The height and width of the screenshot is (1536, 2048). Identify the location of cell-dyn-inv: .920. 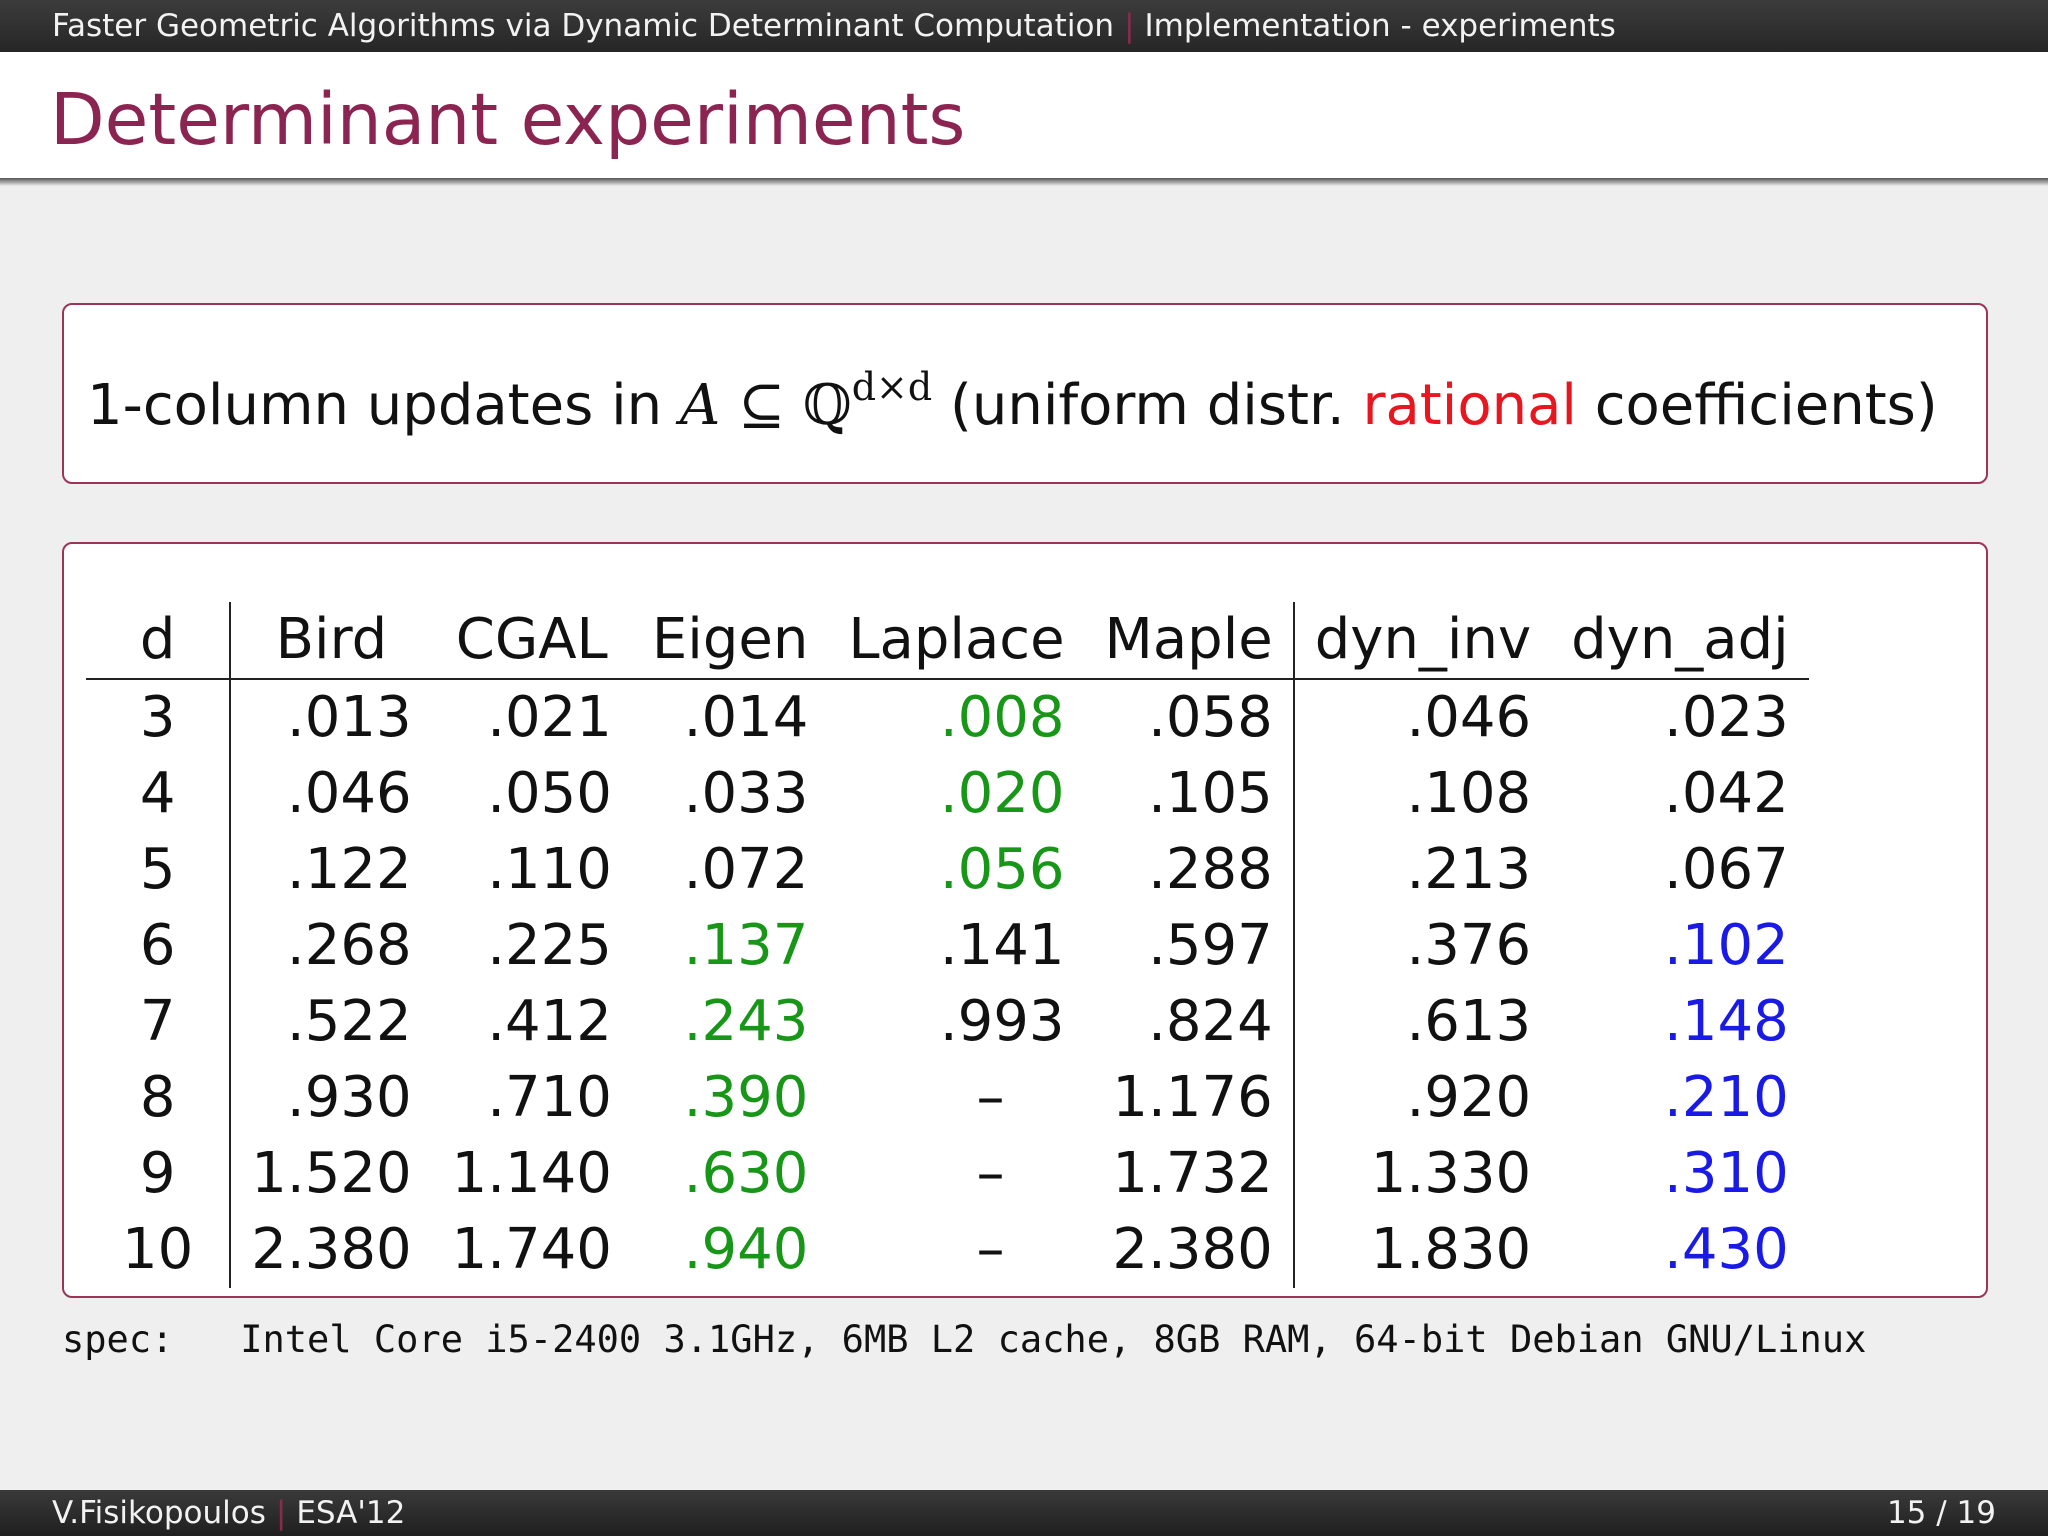
(1469, 1097).